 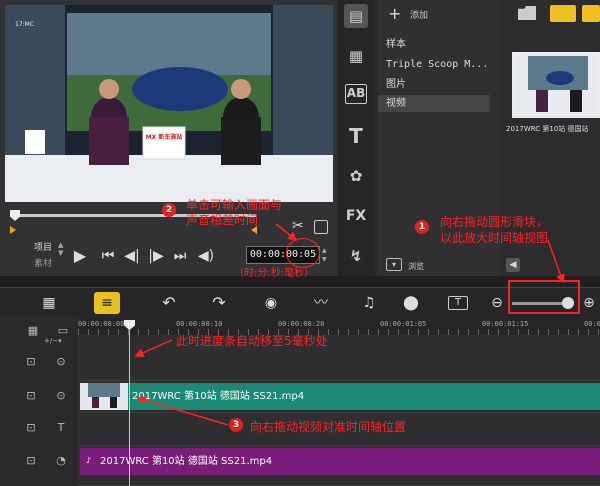 What do you see at coordinates (286, 232) in the screenshot?
I see `arrow-to-timecode` at bounding box center [286, 232].